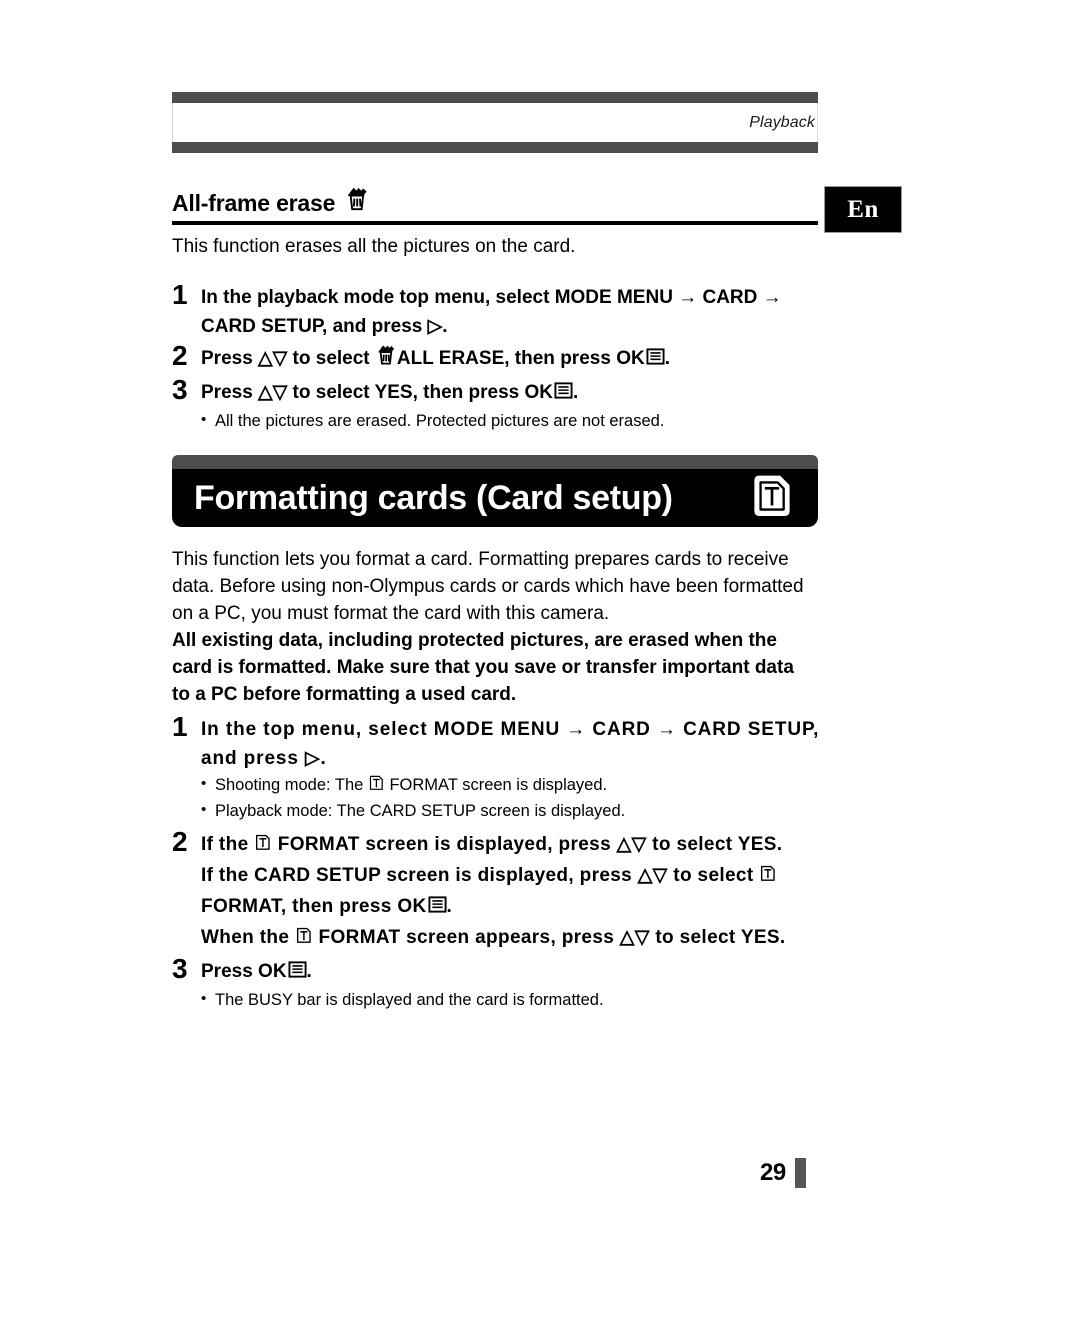 Image resolution: width=1080 pixels, height=1317 pixels. I want to click on step-line: CARD SETUP, and press ▷., so click(324, 326).